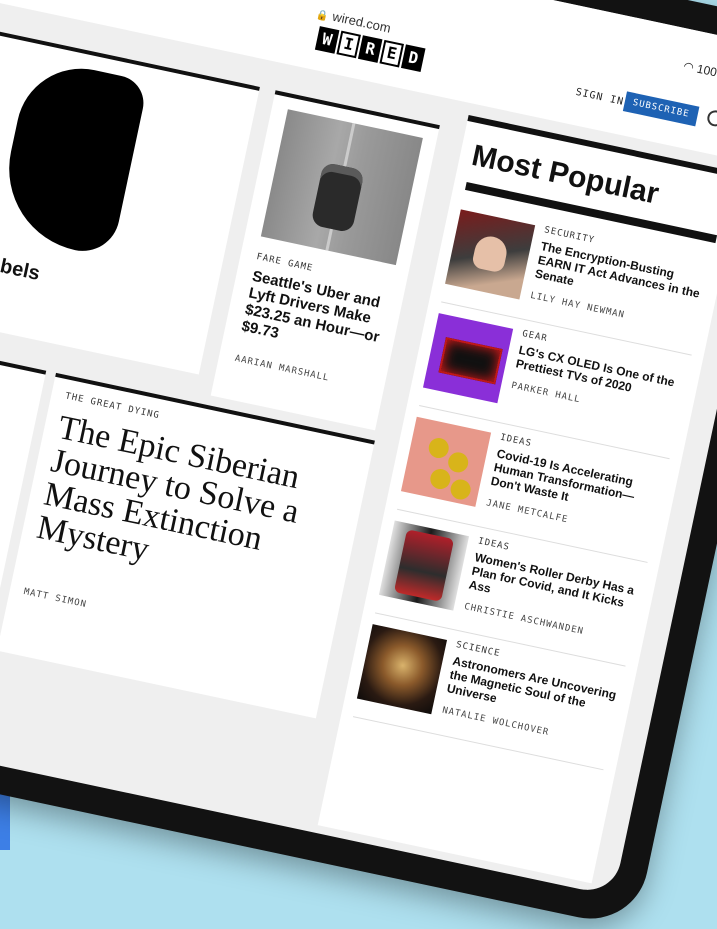 Image resolution: width=717 pixels, height=929 pixels. What do you see at coordinates (391, 53) in the screenshot?
I see `logo-letter: E` at bounding box center [391, 53].